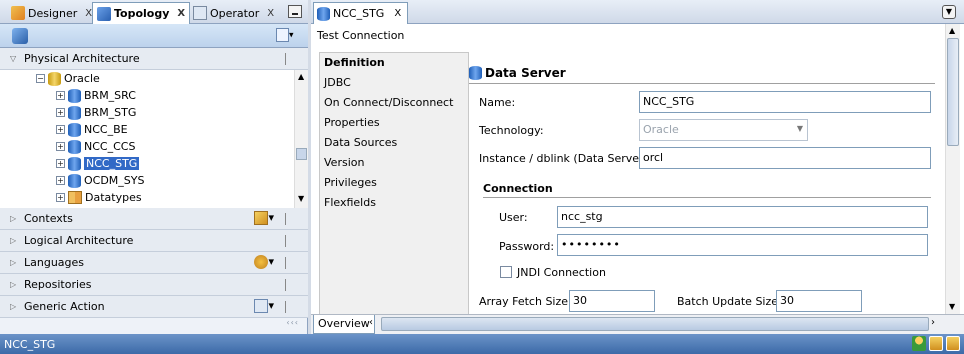 This screenshot has width=964, height=354. I want to click on tab-topology: Topology X, so click(141, 13).